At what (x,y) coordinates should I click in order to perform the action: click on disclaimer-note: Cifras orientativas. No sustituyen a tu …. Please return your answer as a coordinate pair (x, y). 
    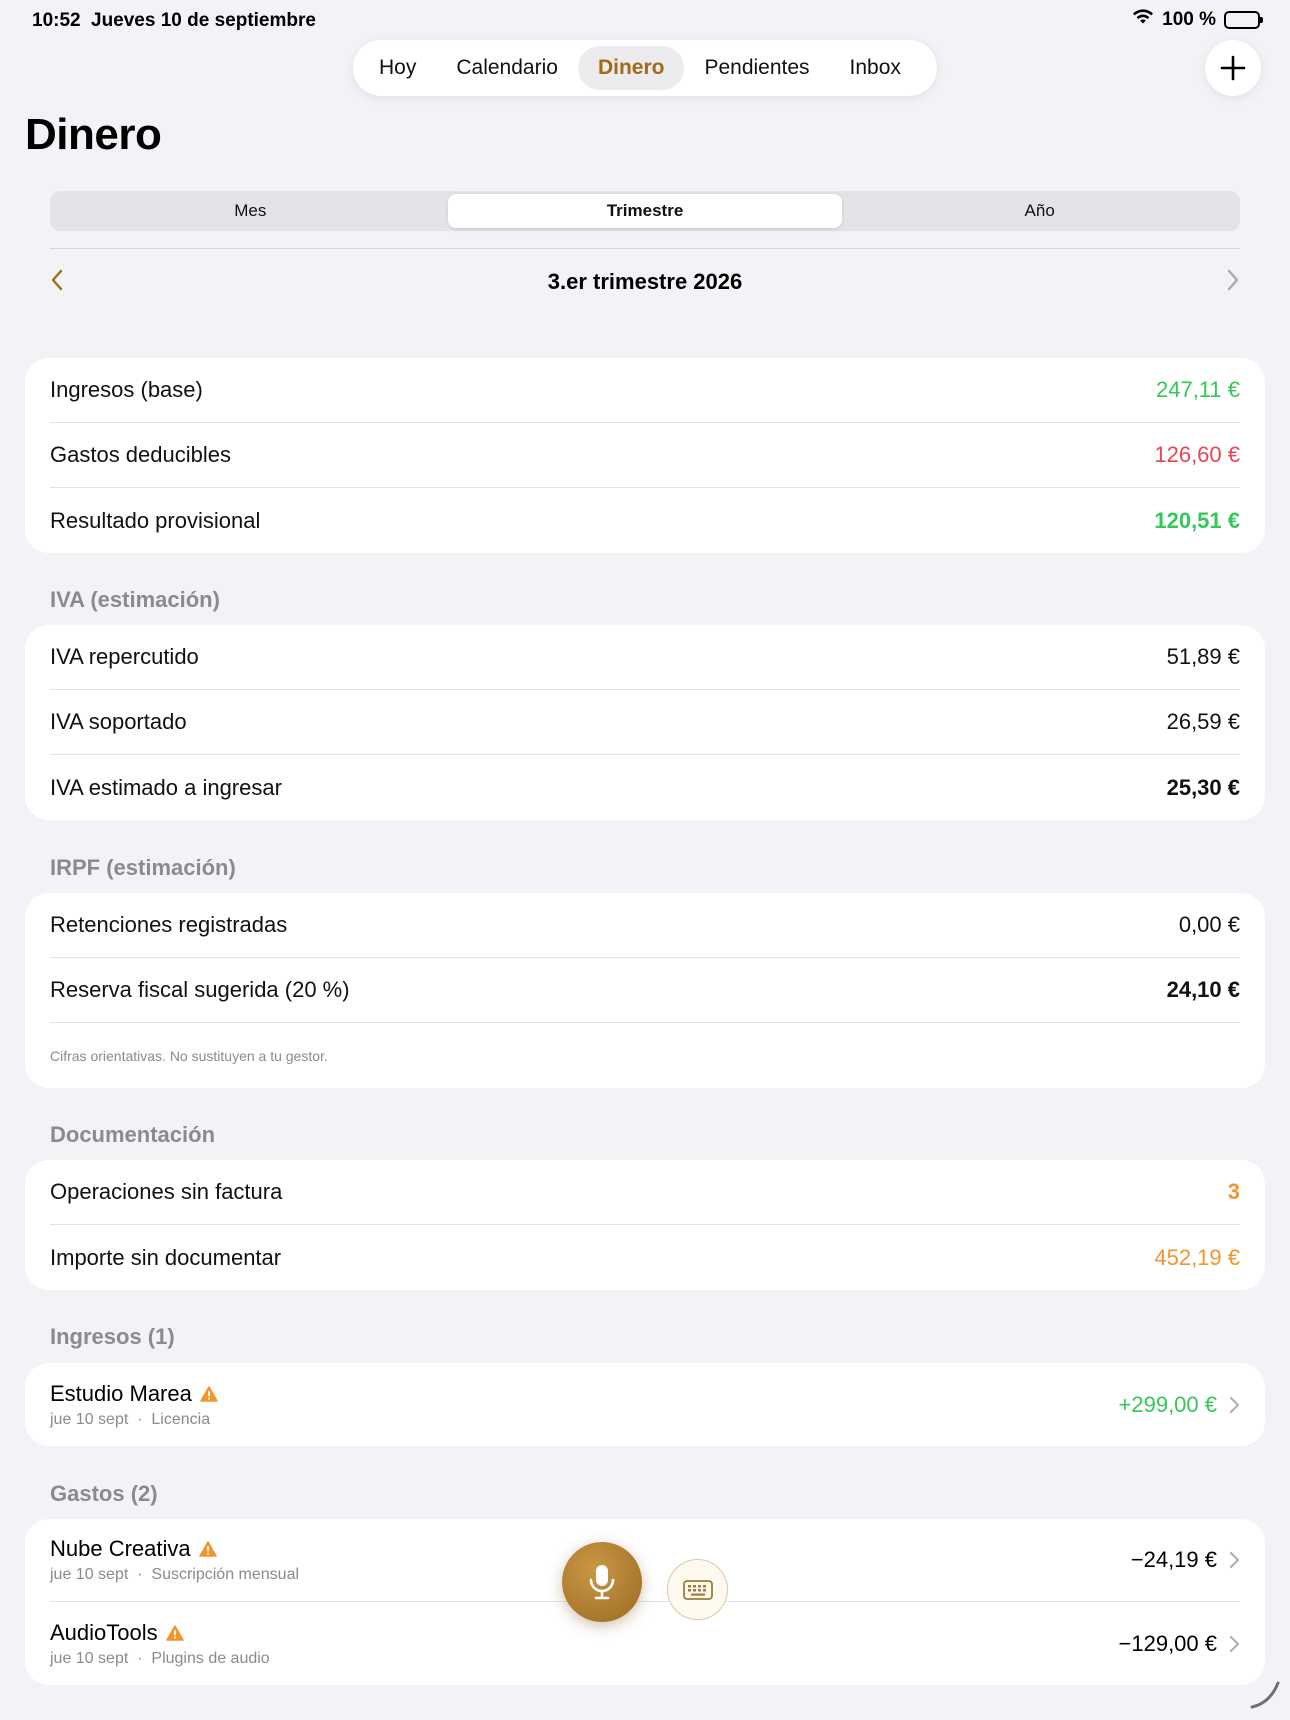
    Looking at the image, I should click on (189, 1055).